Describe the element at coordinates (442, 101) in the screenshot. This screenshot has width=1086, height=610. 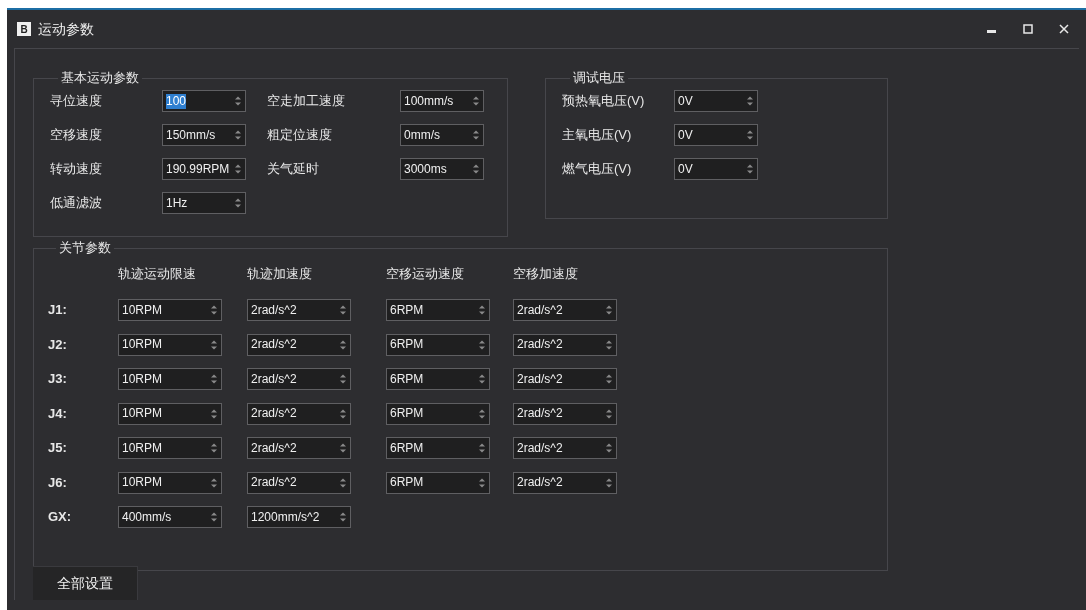
I see `spin-box: 100mm/s` at that location.